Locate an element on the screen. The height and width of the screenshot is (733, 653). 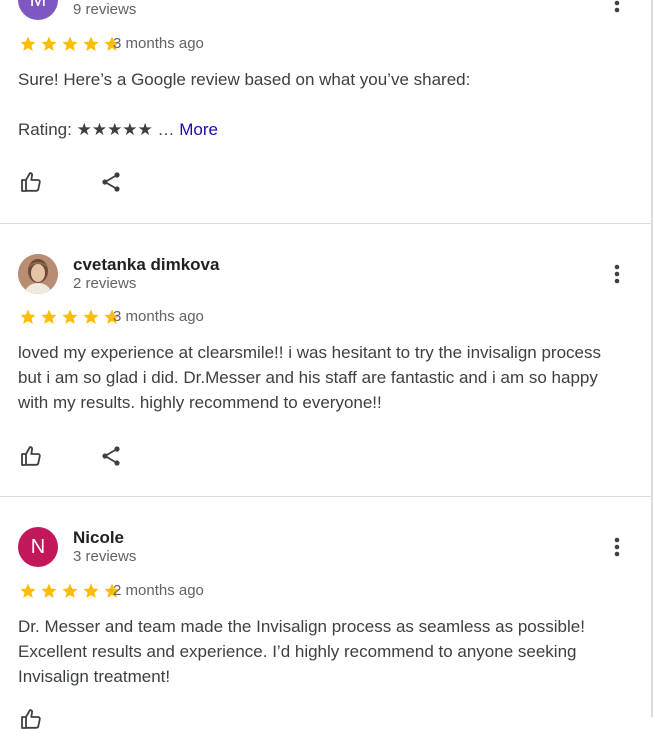
review-text-line: Rating: ★★★★★ … More is located at coordinates (323, 129).